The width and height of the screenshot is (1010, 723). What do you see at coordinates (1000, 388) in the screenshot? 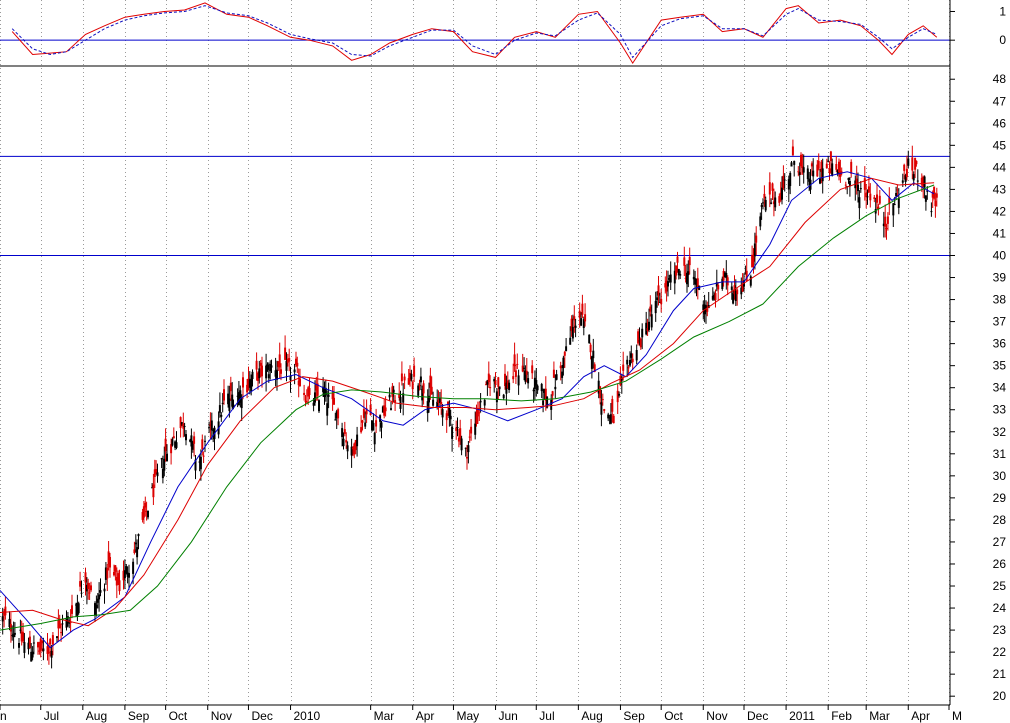
I see `price-y-tick-label: 34` at bounding box center [1000, 388].